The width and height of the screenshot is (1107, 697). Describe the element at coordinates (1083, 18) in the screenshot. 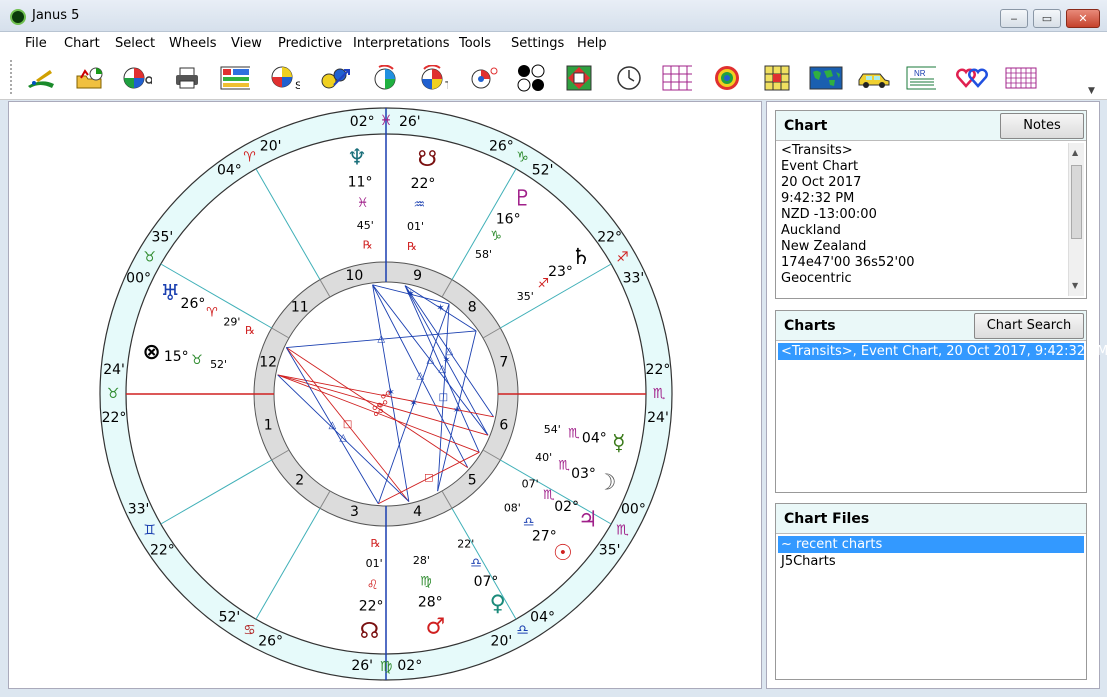

I see `close-button: ✕` at that location.